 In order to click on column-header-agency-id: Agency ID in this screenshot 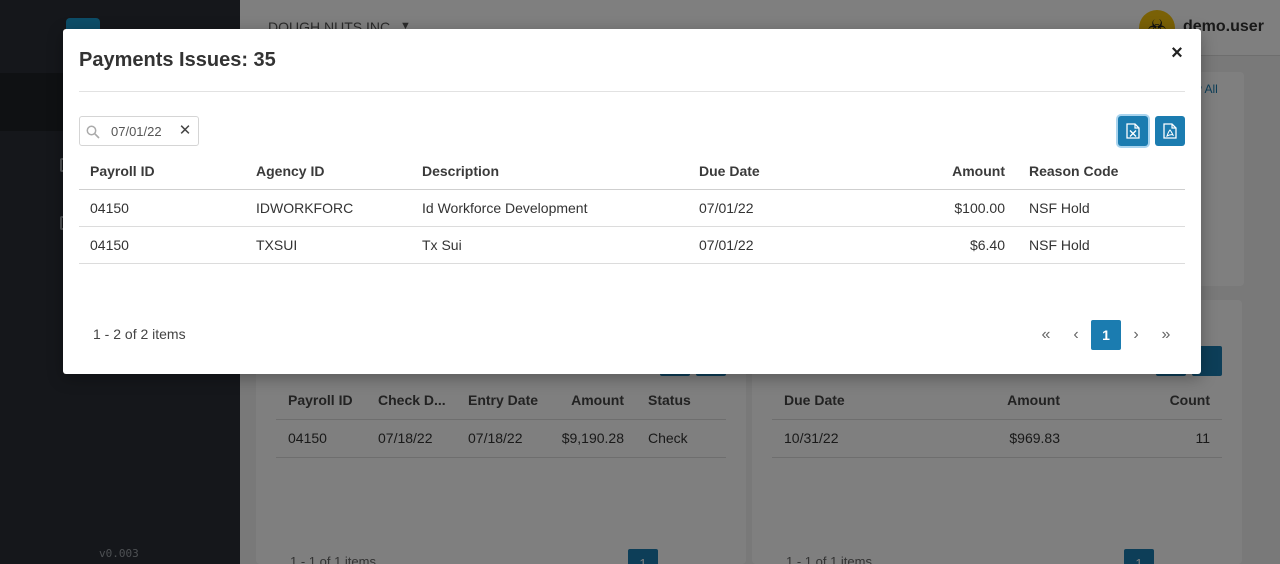, I will do `click(328, 171)`.